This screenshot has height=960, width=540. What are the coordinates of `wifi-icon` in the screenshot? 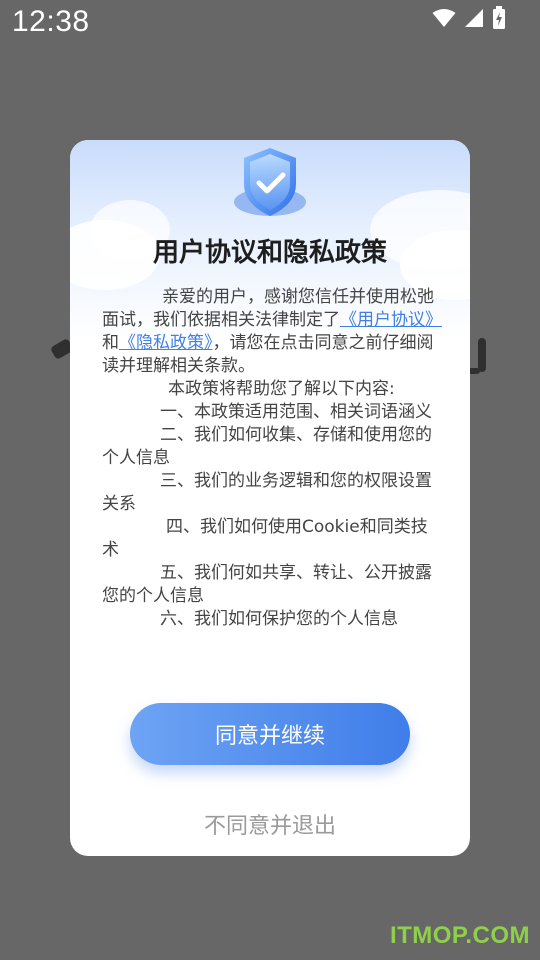 It's located at (444, 18).